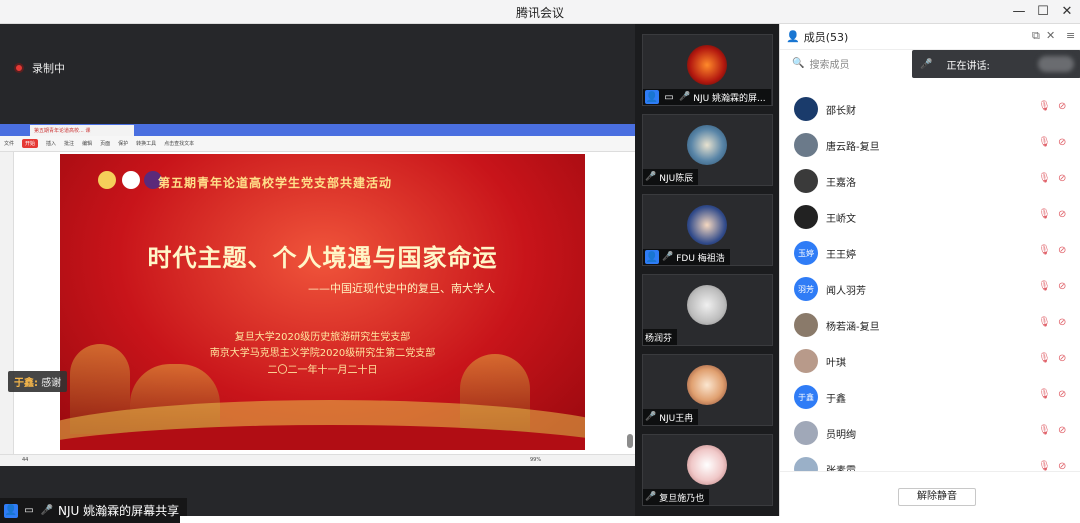 The width and height of the screenshot is (1080, 523). I want to click on toolbar-item-edit: 编辑, so click(87, 143).